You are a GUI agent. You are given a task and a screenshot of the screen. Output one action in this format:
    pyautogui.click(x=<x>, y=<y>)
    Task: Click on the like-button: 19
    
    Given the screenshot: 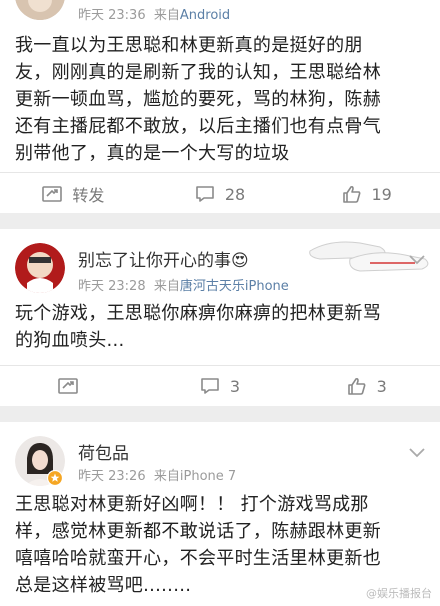 What is the action you would take?
    pyautogui.click(x=366, y=194)
    